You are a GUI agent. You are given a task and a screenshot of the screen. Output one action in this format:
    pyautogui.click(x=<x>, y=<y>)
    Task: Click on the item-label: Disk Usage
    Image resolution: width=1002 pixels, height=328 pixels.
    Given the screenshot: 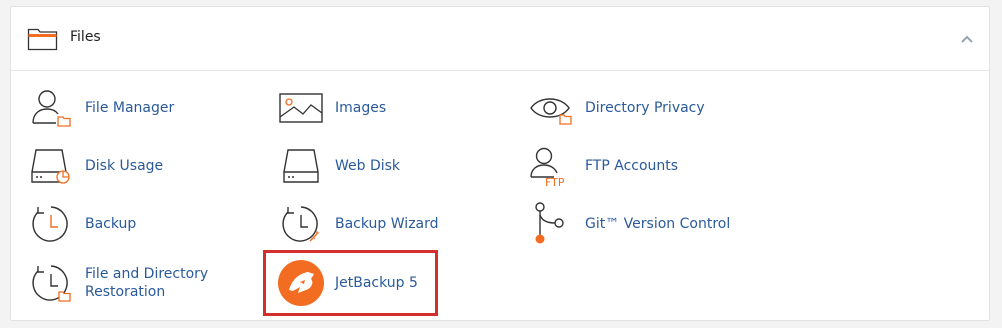 What is the action you would take?
    pyautogui.click(x=124, y=166)
    